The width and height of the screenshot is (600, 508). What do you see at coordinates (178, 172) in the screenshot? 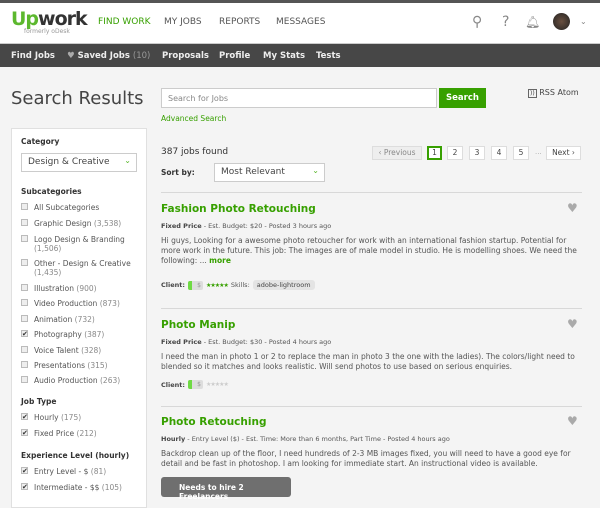
I see `sort-label: Sort by:` at bounding box center [178, 172].